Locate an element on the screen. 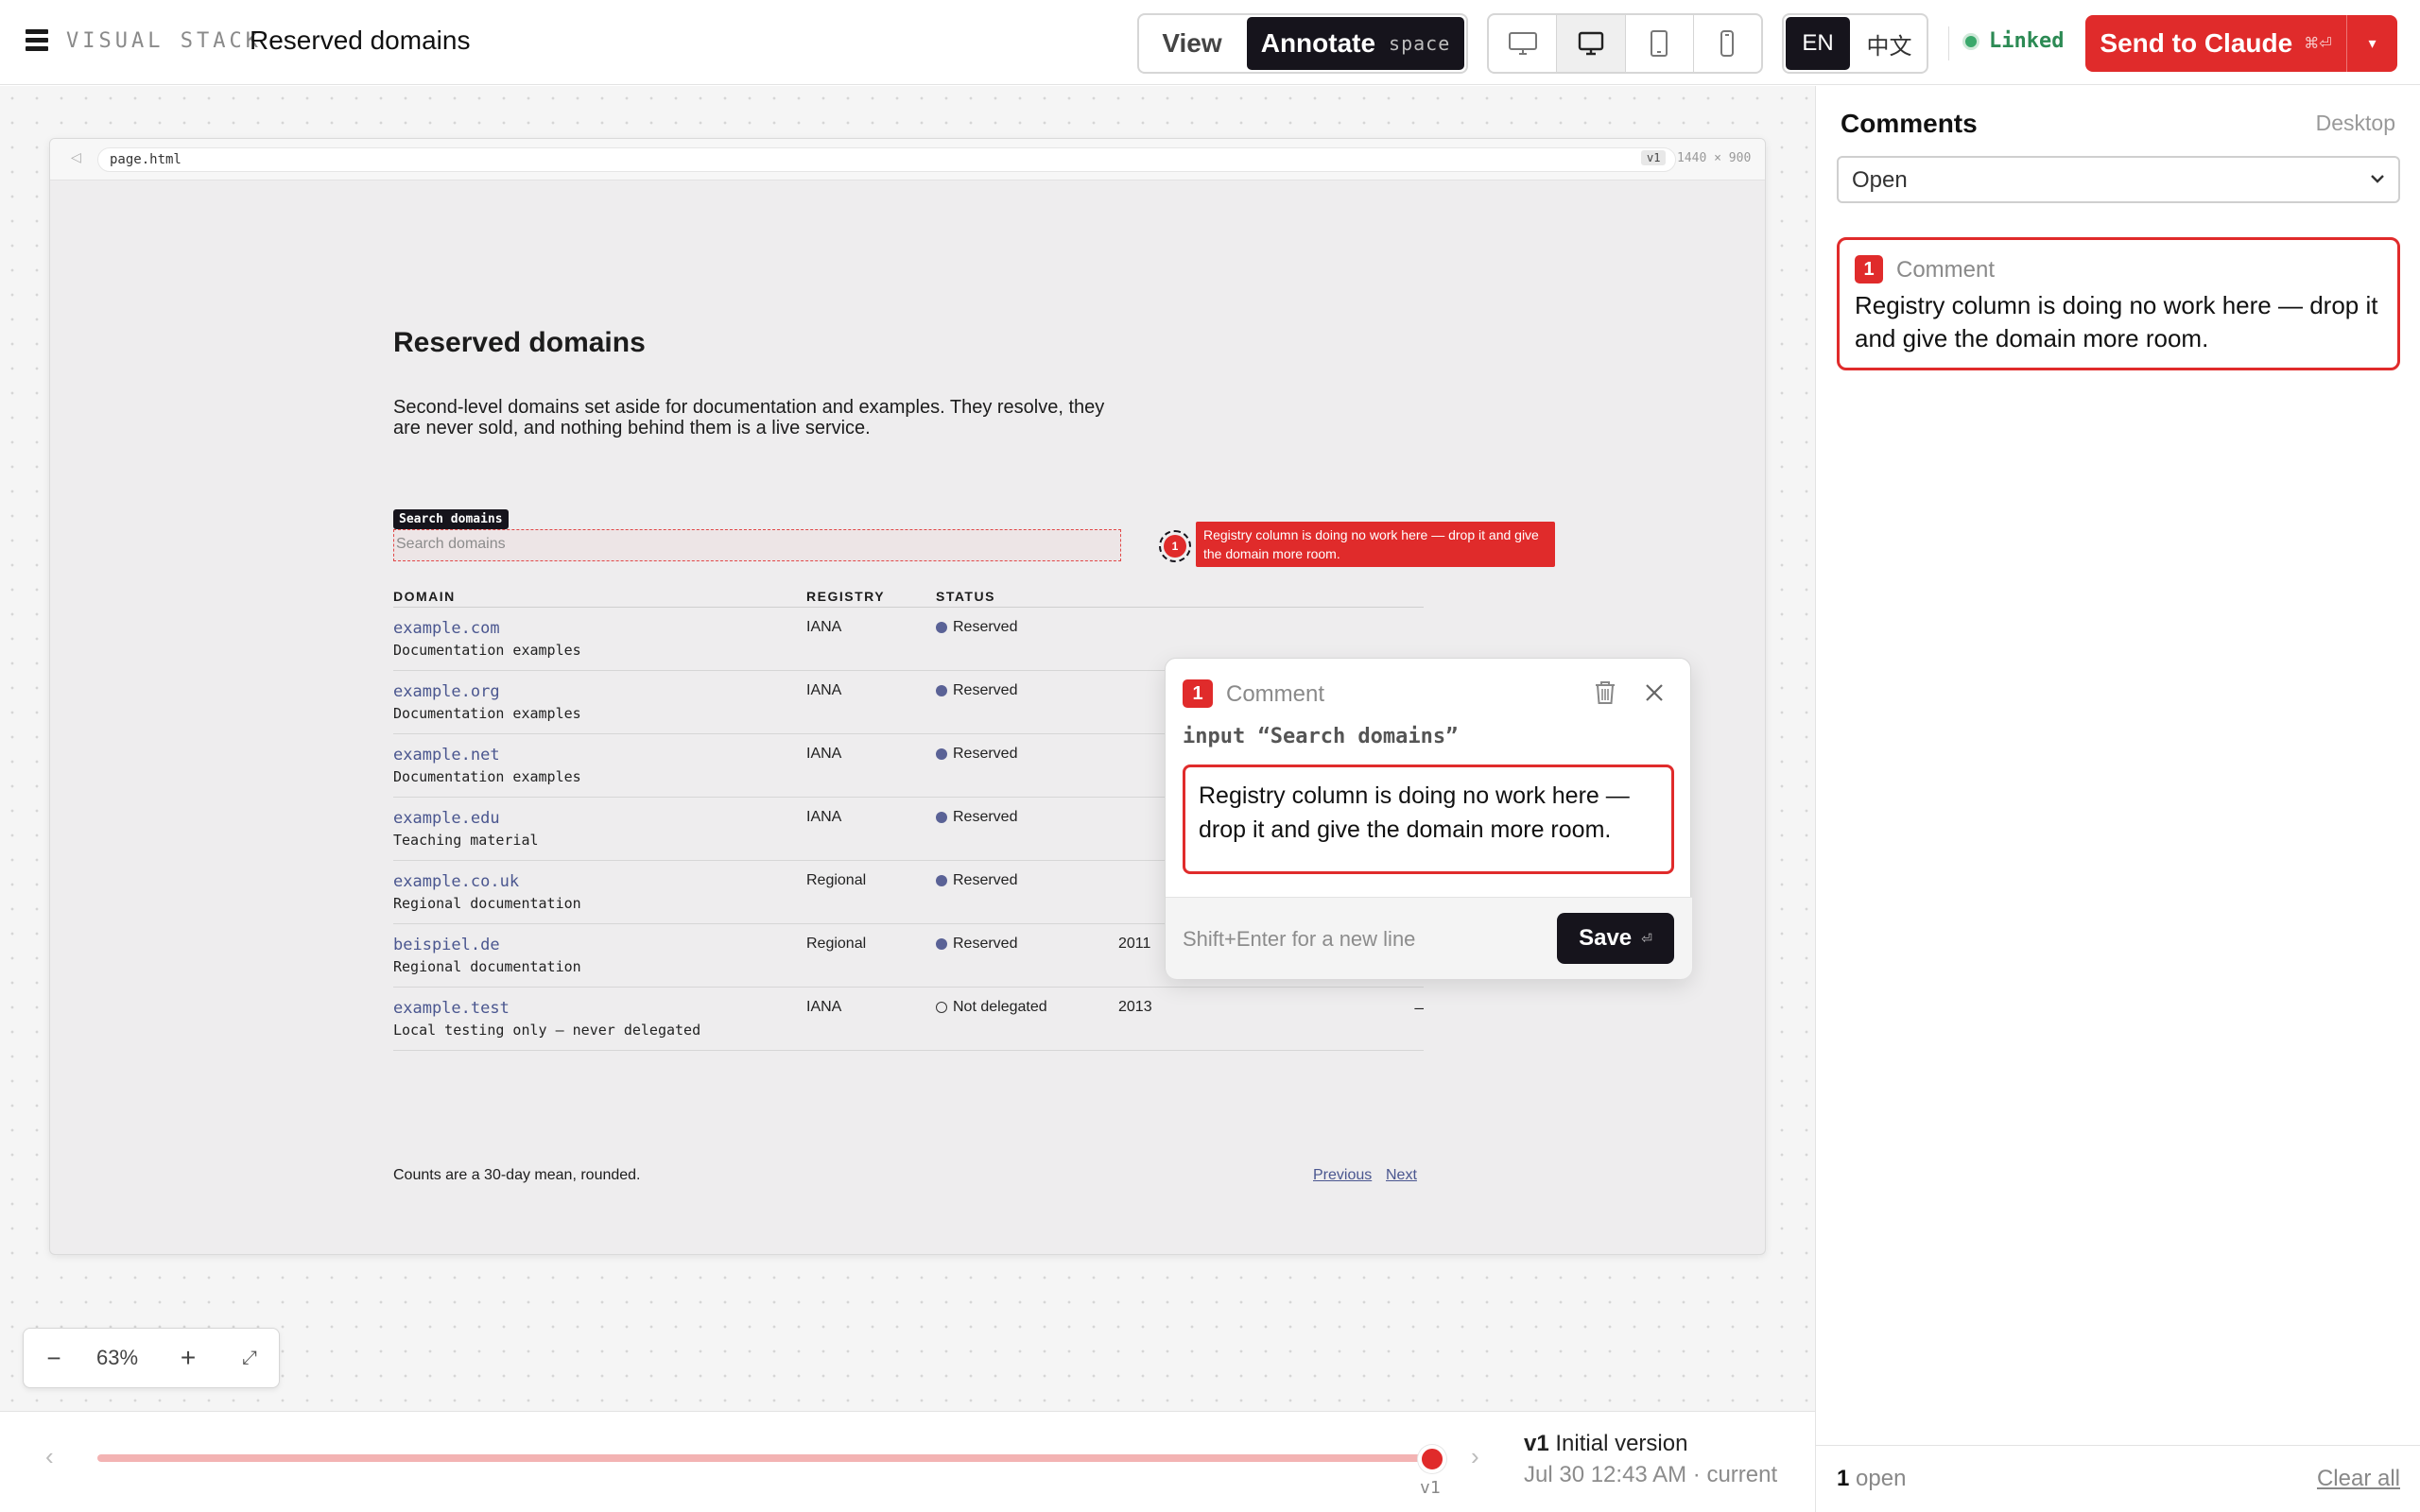  open-count: 1 open is located at coordinates (1872, 1479).